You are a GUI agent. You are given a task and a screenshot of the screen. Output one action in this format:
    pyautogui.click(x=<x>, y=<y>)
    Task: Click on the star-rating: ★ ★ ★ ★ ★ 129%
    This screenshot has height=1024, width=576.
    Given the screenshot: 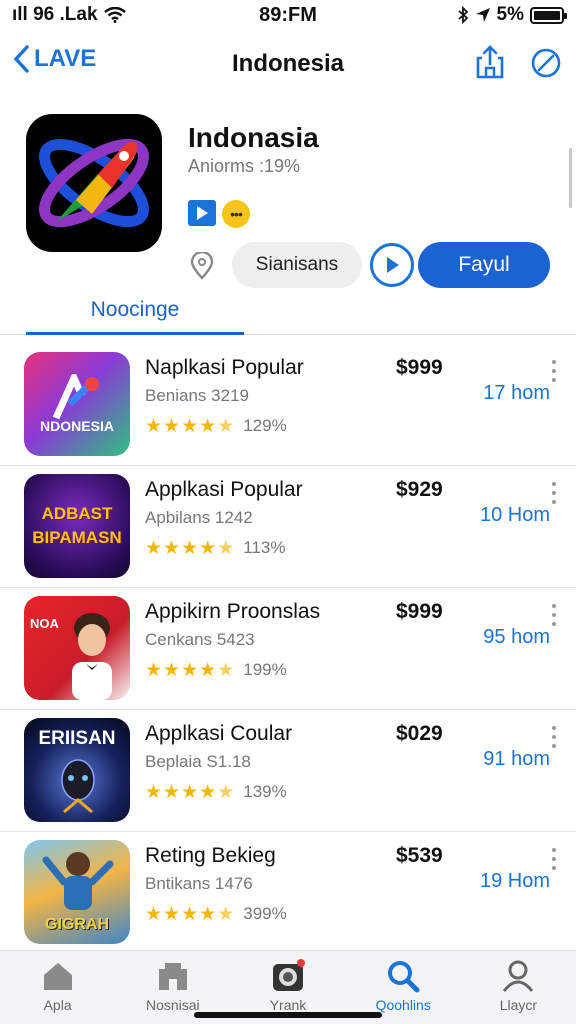 What is the action you would take?
    pyautogui.click(x=216, y=426)
    